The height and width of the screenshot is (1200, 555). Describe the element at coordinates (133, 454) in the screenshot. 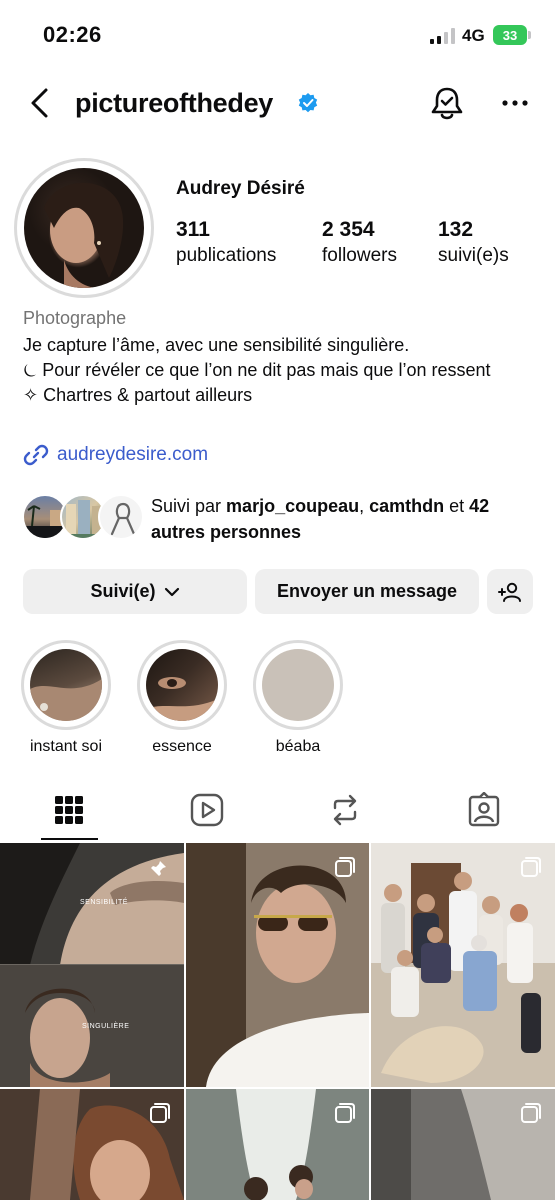

I see `link-text: audreydesire.com` at that location.